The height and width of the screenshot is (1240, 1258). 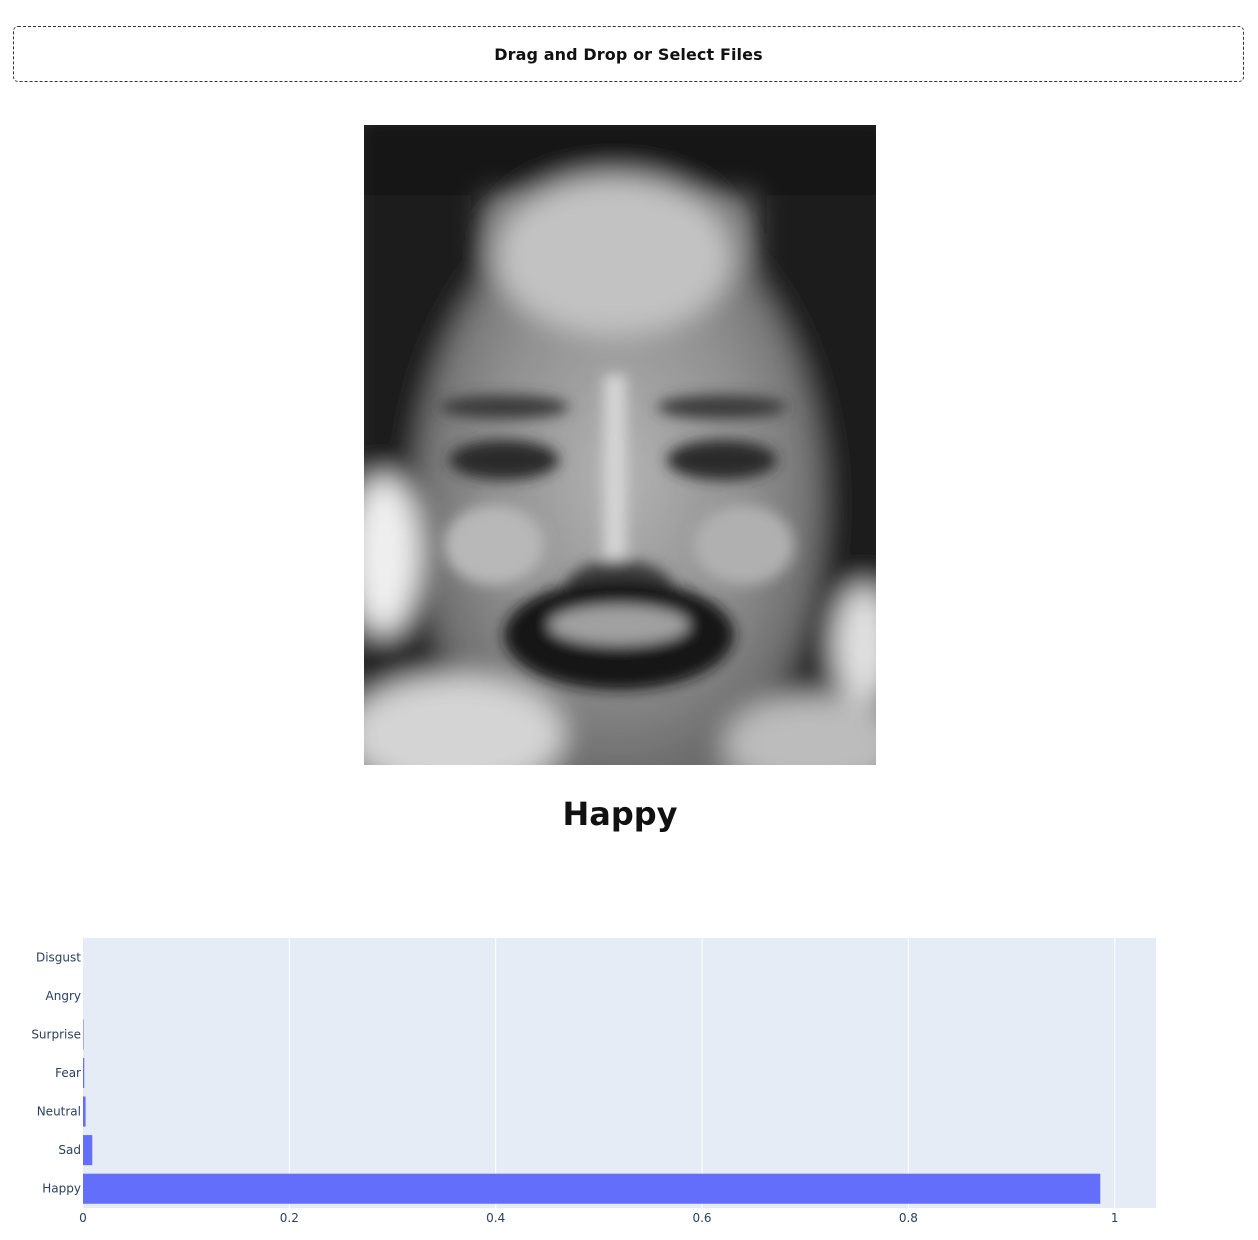 I want to click on x-tick-label: 1, so click(x=1115, y=1218).